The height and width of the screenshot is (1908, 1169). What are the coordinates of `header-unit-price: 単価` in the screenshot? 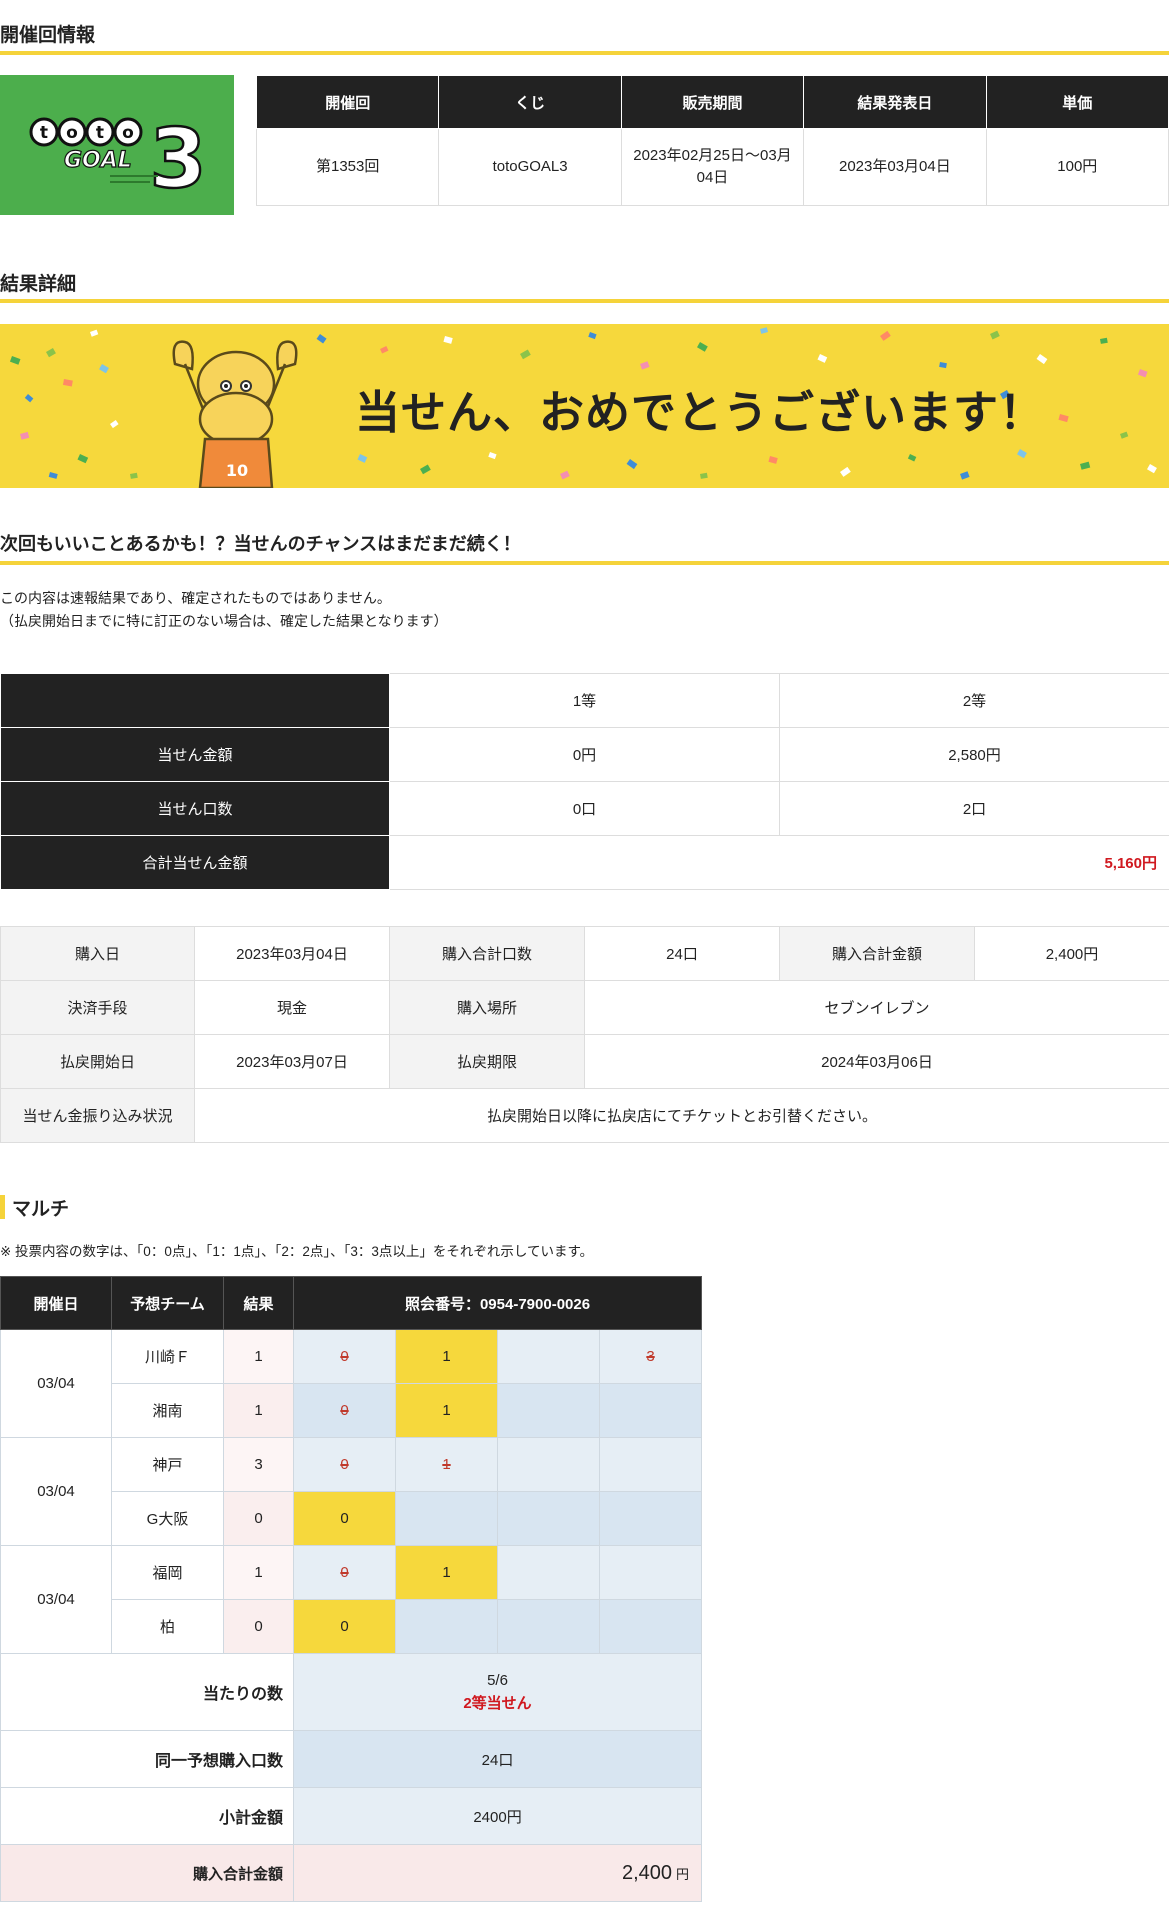 It's located at (1077, 102).